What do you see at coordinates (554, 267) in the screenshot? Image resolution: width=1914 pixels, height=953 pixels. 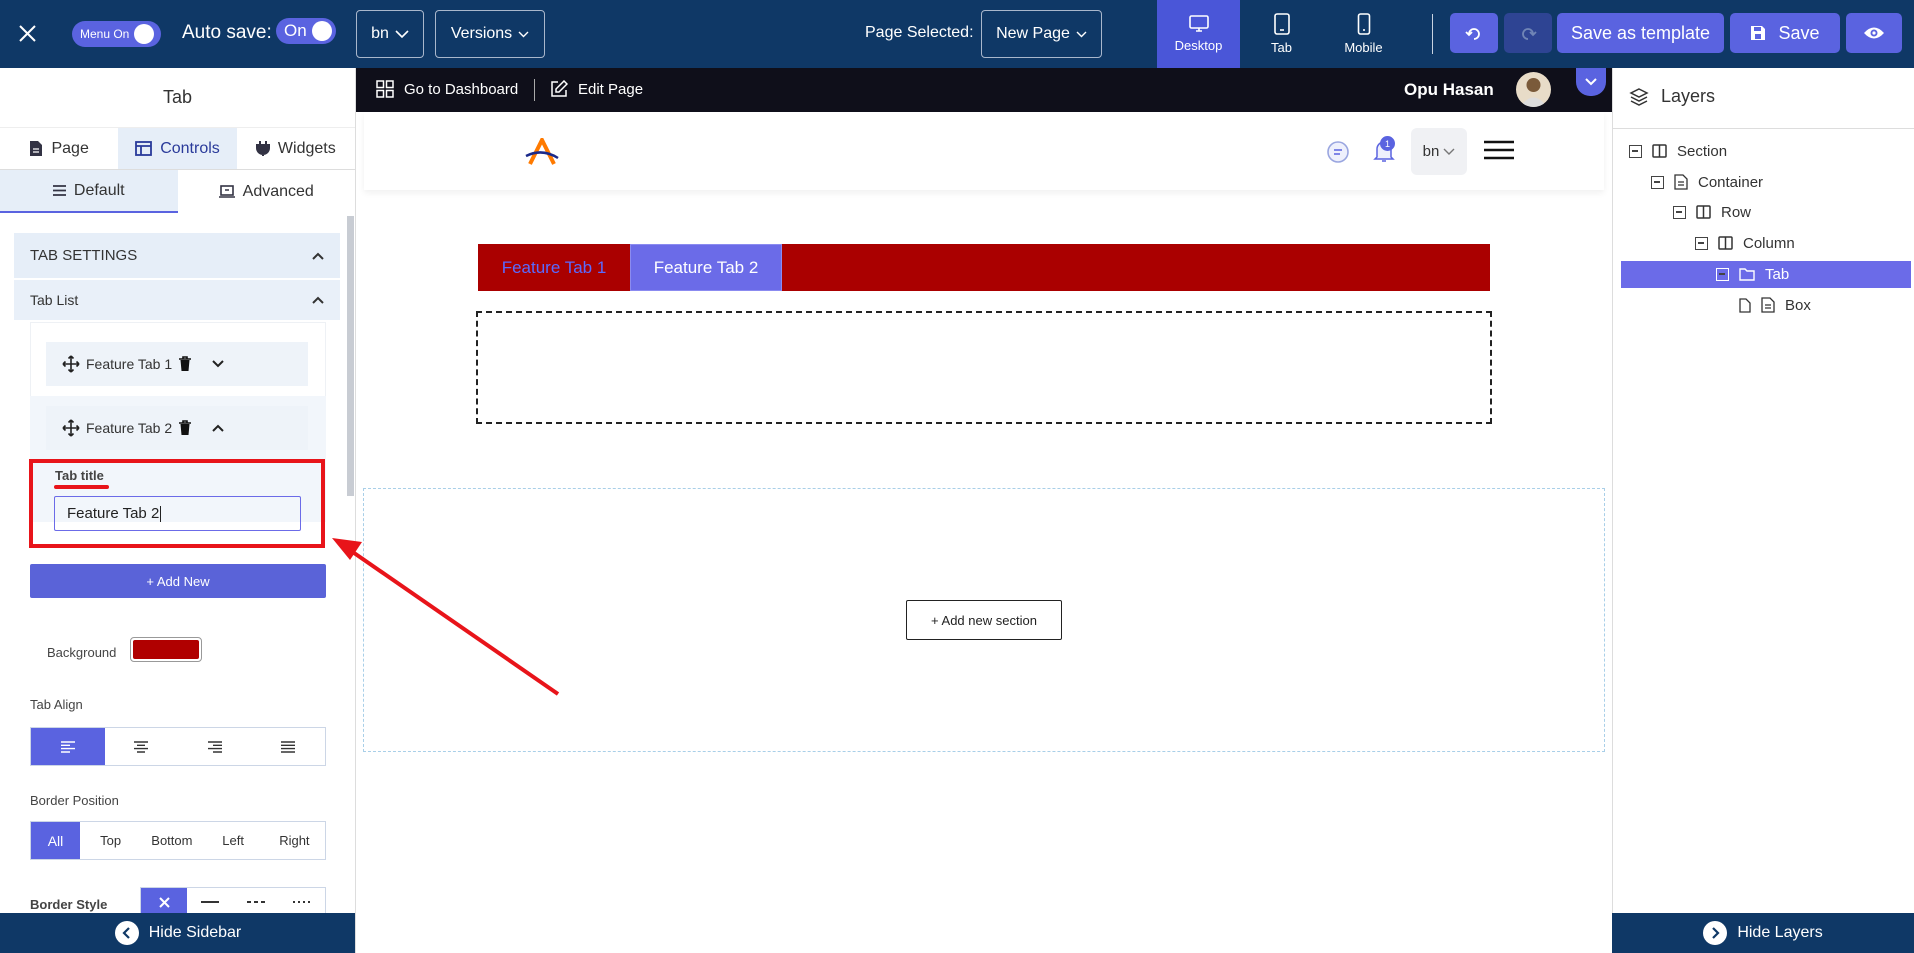 I see `feature-tab-1: Feature Tab 1` at bounding box center [554, 267].